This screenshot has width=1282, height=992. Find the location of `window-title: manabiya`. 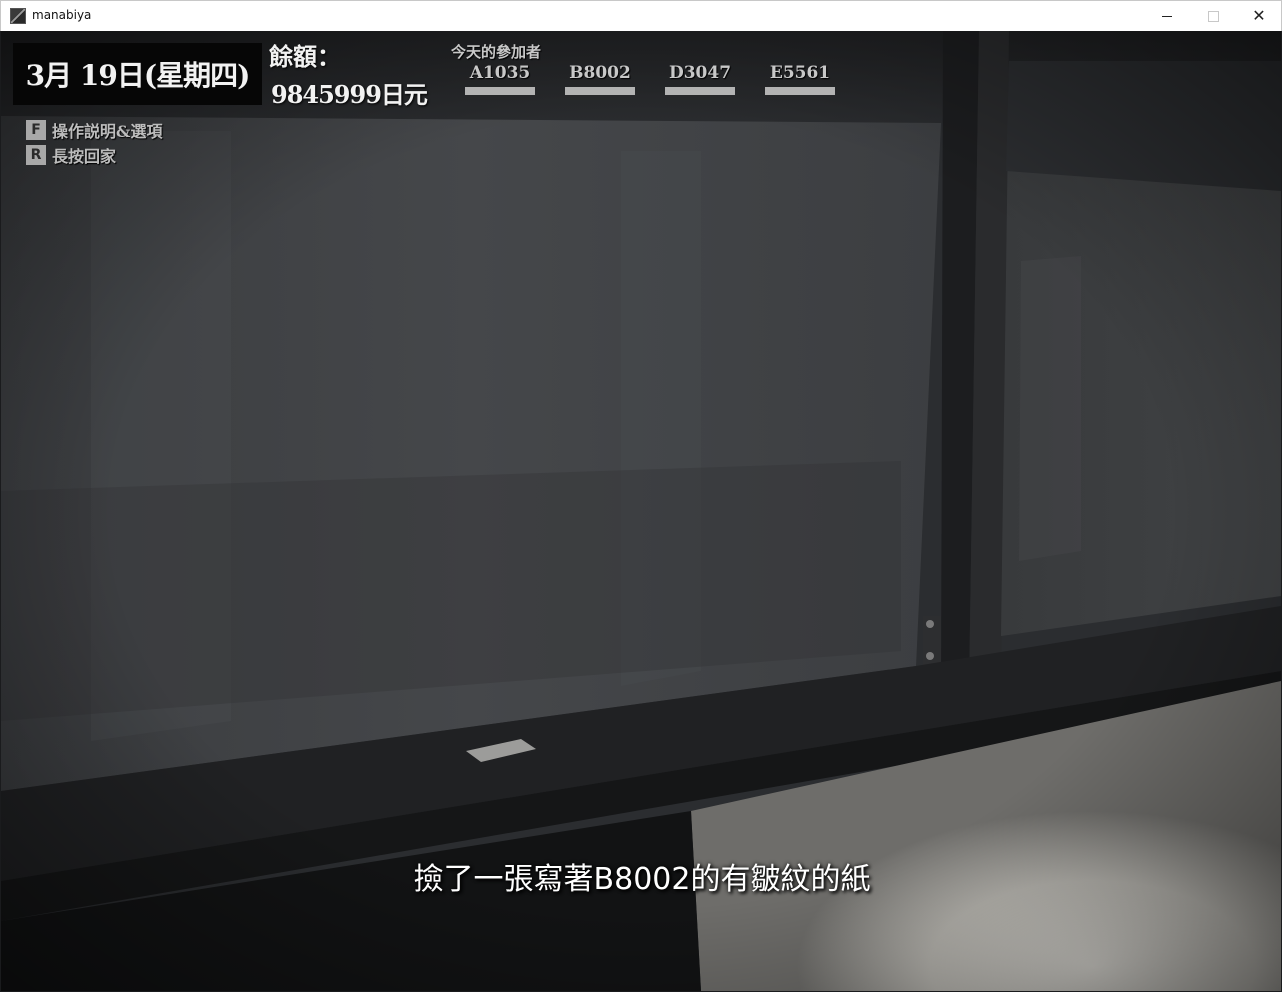

window-title: manabiya is located at coordinates (62, 15).